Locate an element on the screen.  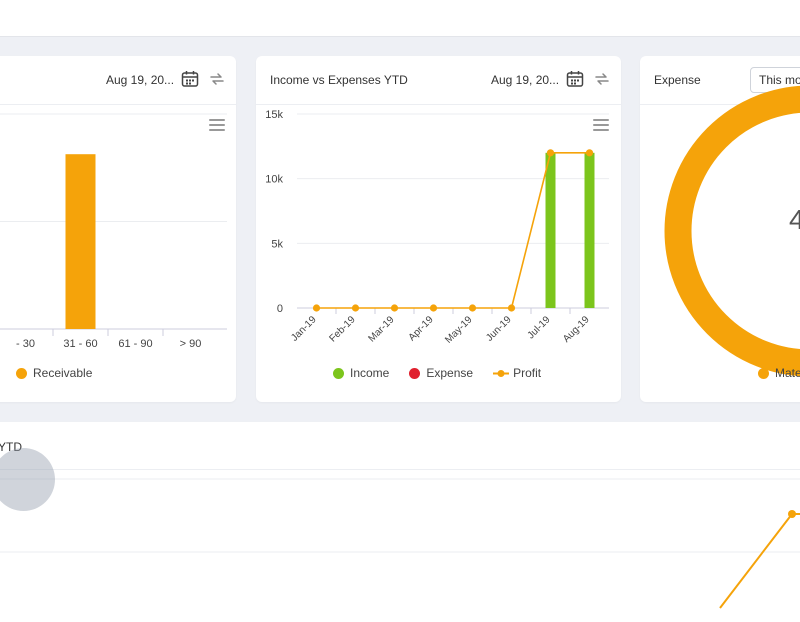
expense-card: Expense This mo 4 Mate is located at coordinates (720, 229).